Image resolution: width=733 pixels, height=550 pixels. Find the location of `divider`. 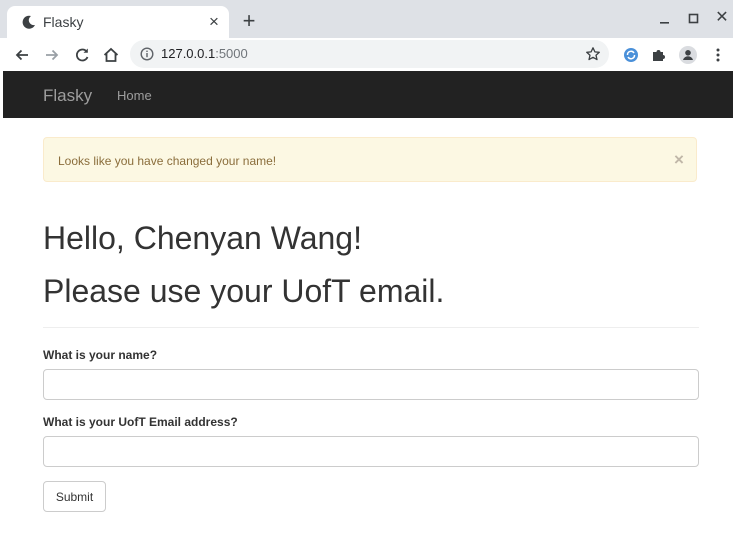

divider is located at coordinates (371, 327).